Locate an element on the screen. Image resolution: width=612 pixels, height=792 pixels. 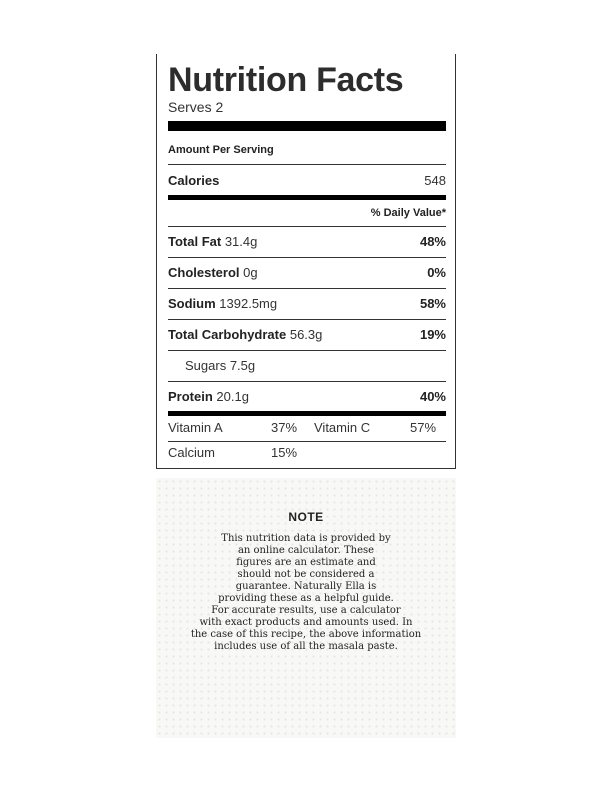
nutrient-daily-value: 58% is located at coordinates (432, 303).